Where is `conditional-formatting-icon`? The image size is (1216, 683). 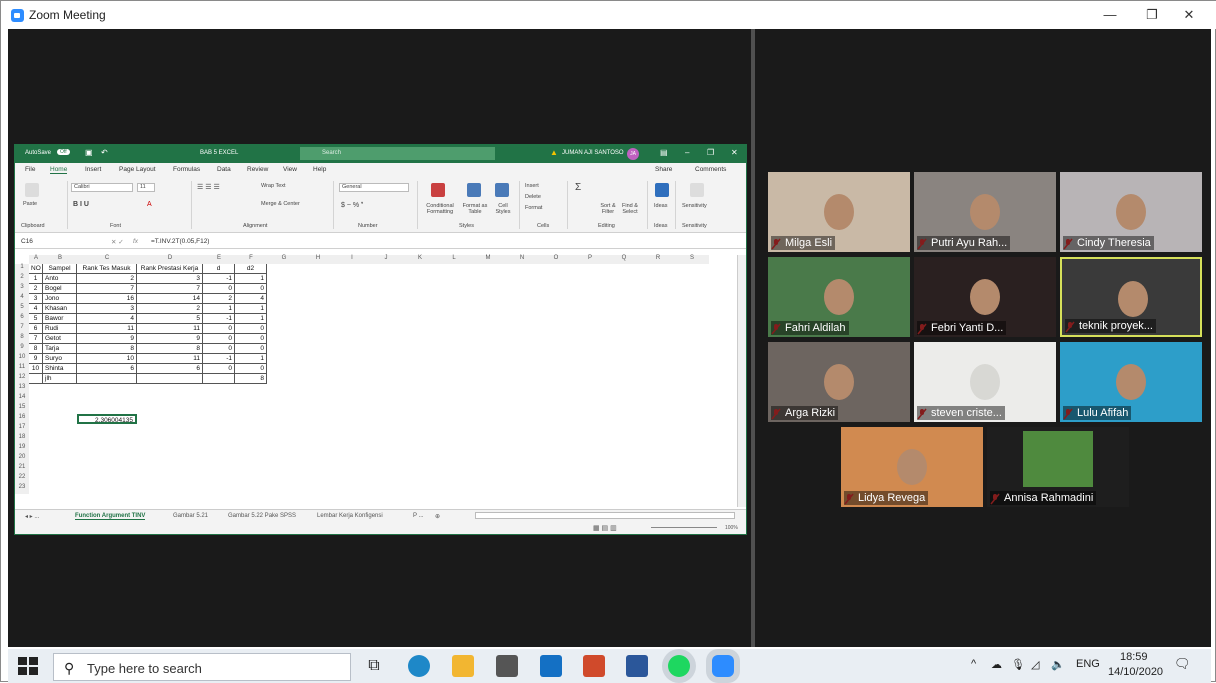
conditional-formatting-icon is located at coordinates (438, 190).